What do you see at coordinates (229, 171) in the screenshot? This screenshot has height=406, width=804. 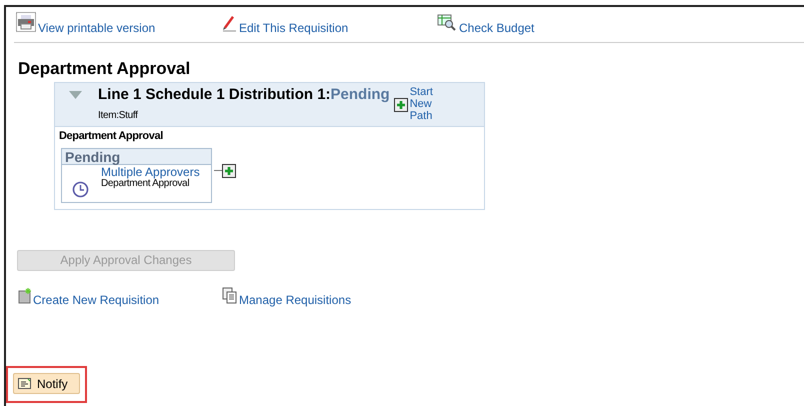 I see `add-step-icon` at bounding box center [229, 171].